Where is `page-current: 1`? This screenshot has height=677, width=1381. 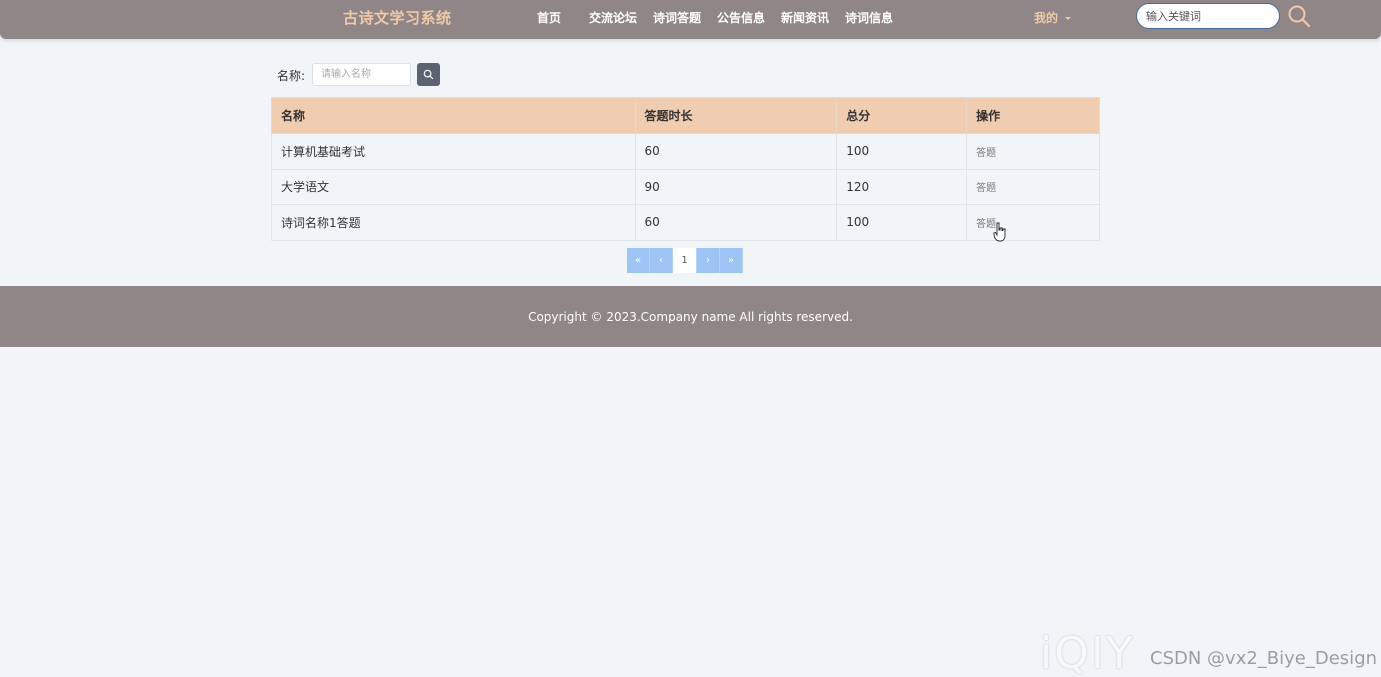 page-current: 1 is located at coordinates (685, 260).